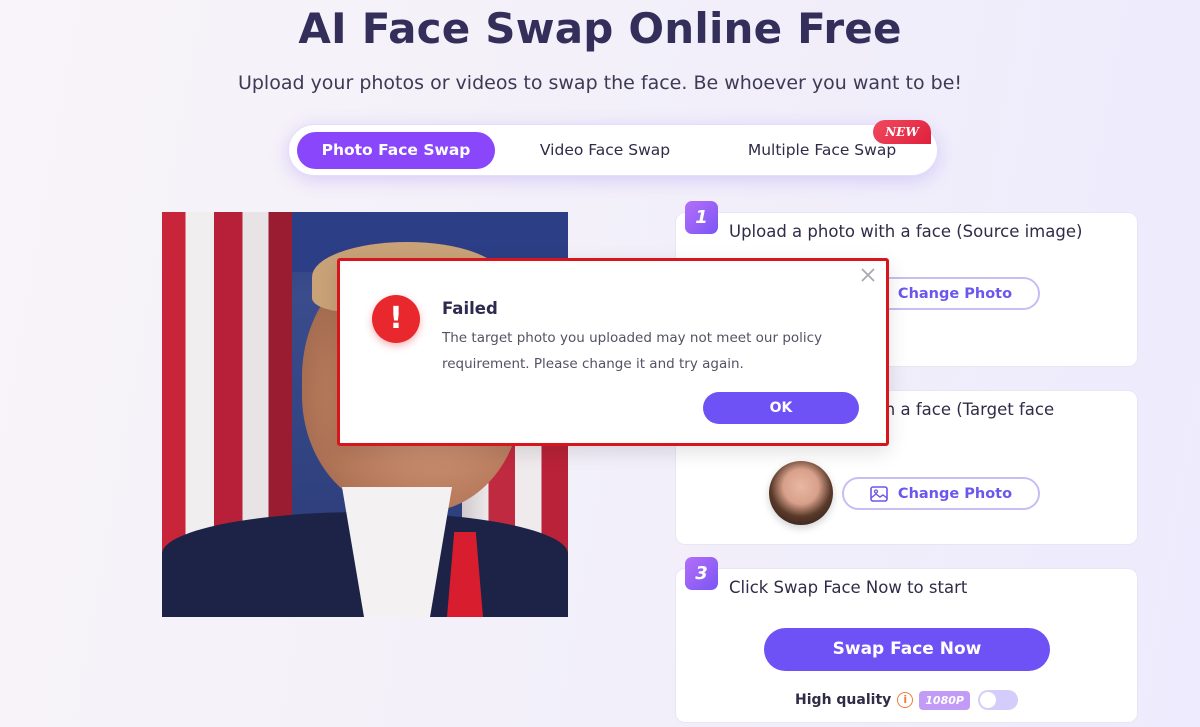 This screenshot has height=727, width=1200. What do you see at coordinates (605, 150) in the screenshot?
I see `tab-video-face-swap: Video Face Swap` at bounding box center [605, 150].